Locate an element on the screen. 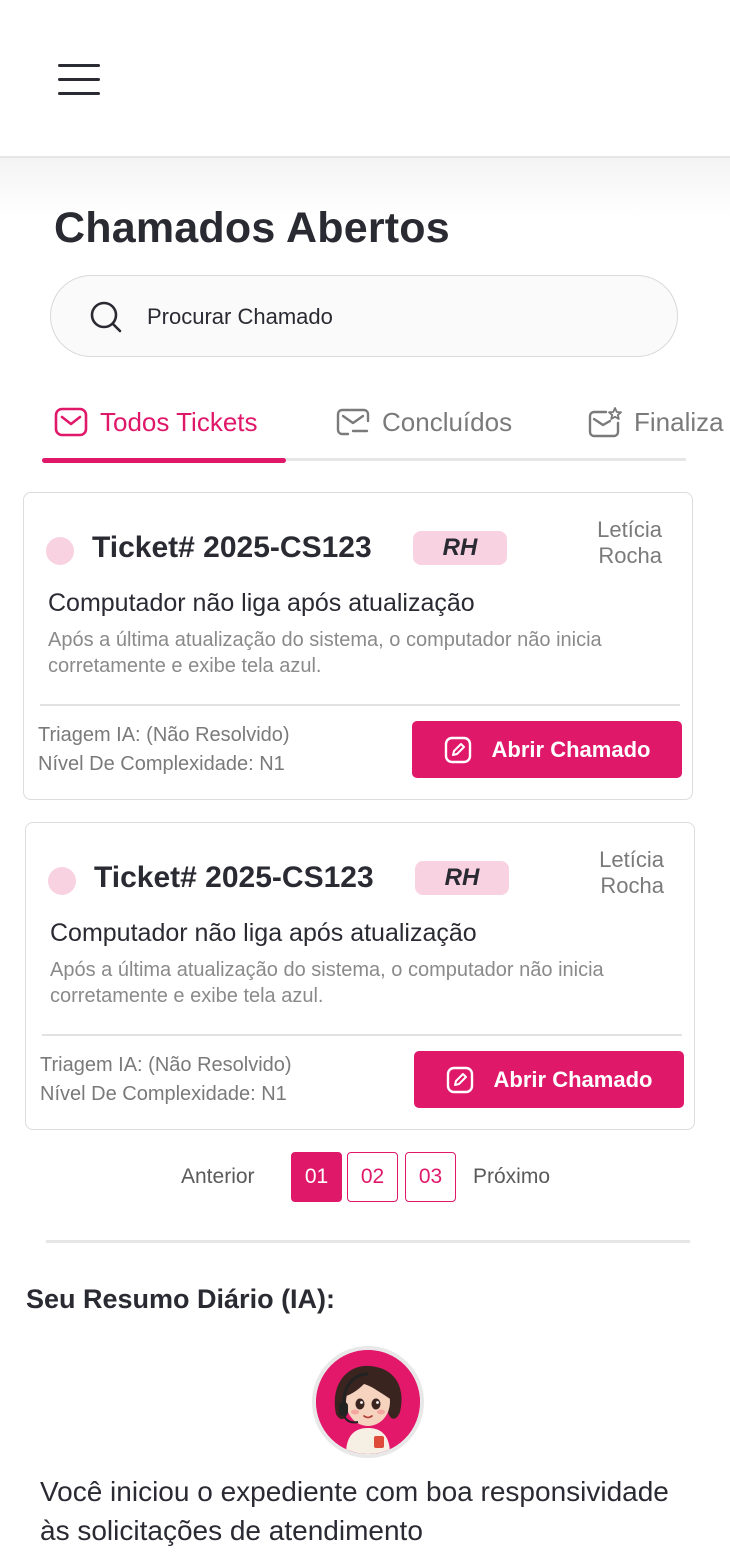 The image size is (730, 1568). search-input is located at coordinates (397, 317).